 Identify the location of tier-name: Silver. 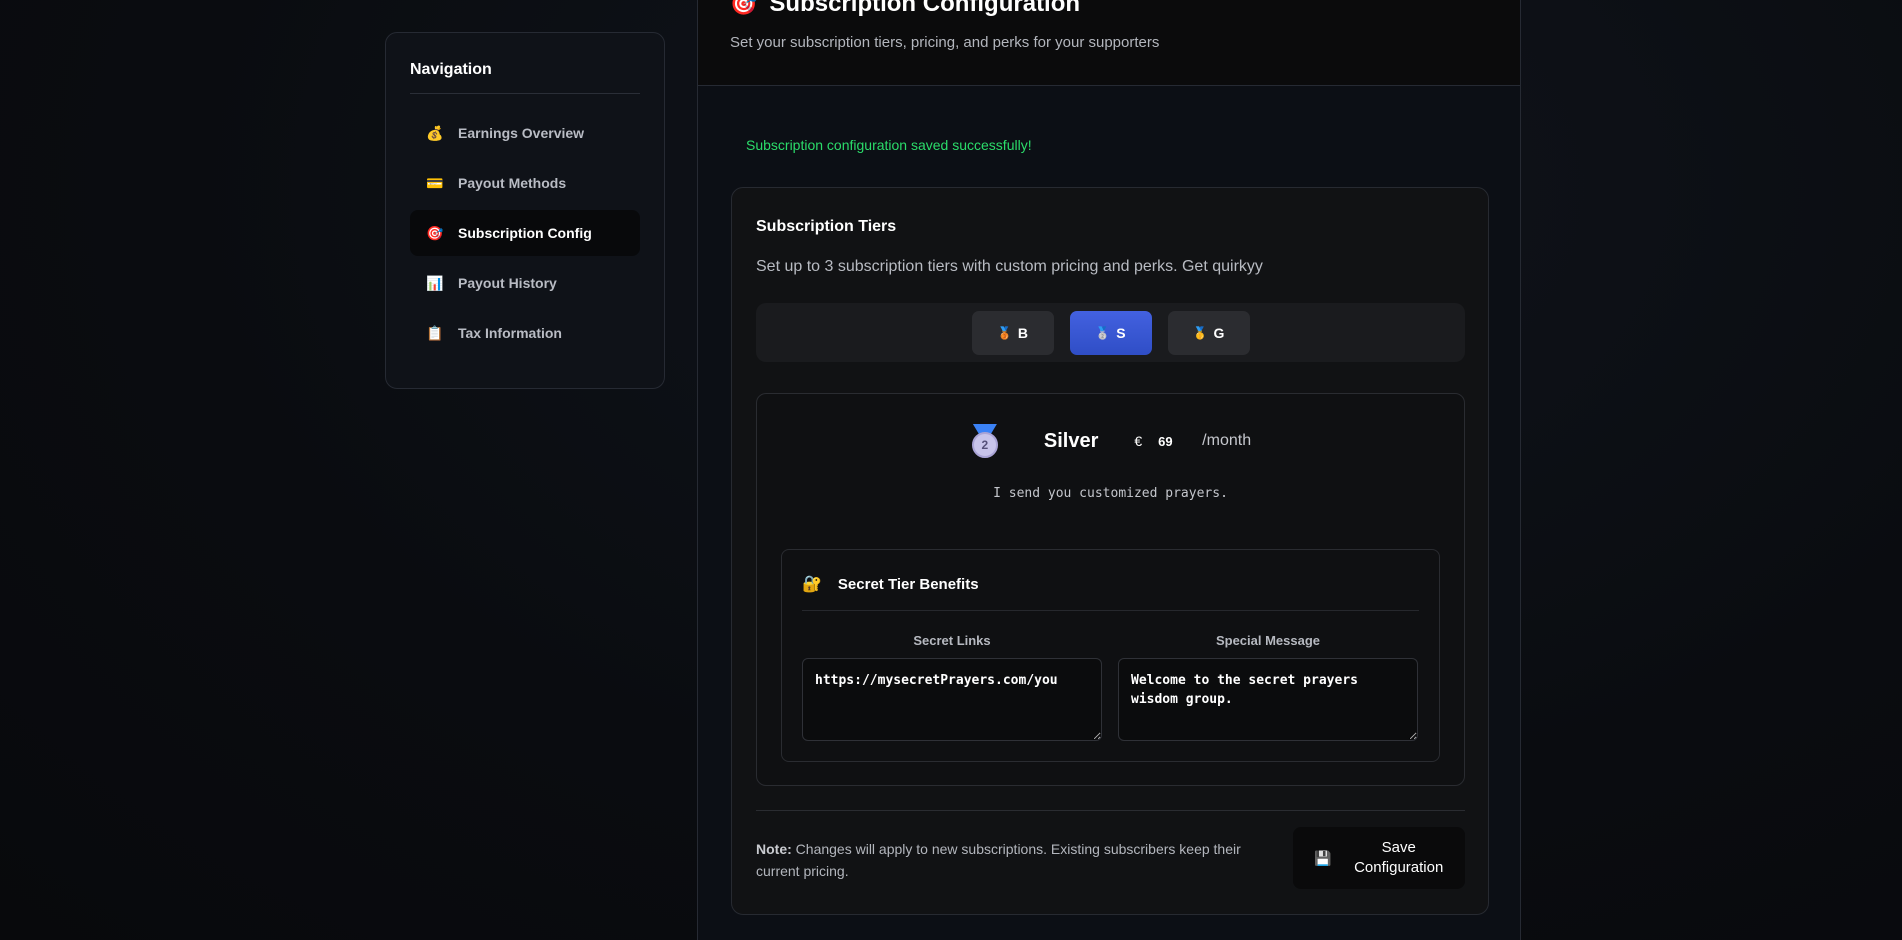
(1071, 440).